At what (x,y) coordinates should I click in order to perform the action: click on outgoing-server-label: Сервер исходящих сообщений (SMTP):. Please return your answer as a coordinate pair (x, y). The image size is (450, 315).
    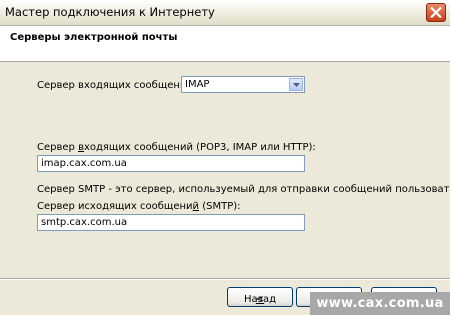
    Looking at the image, I should click on (139, 206).